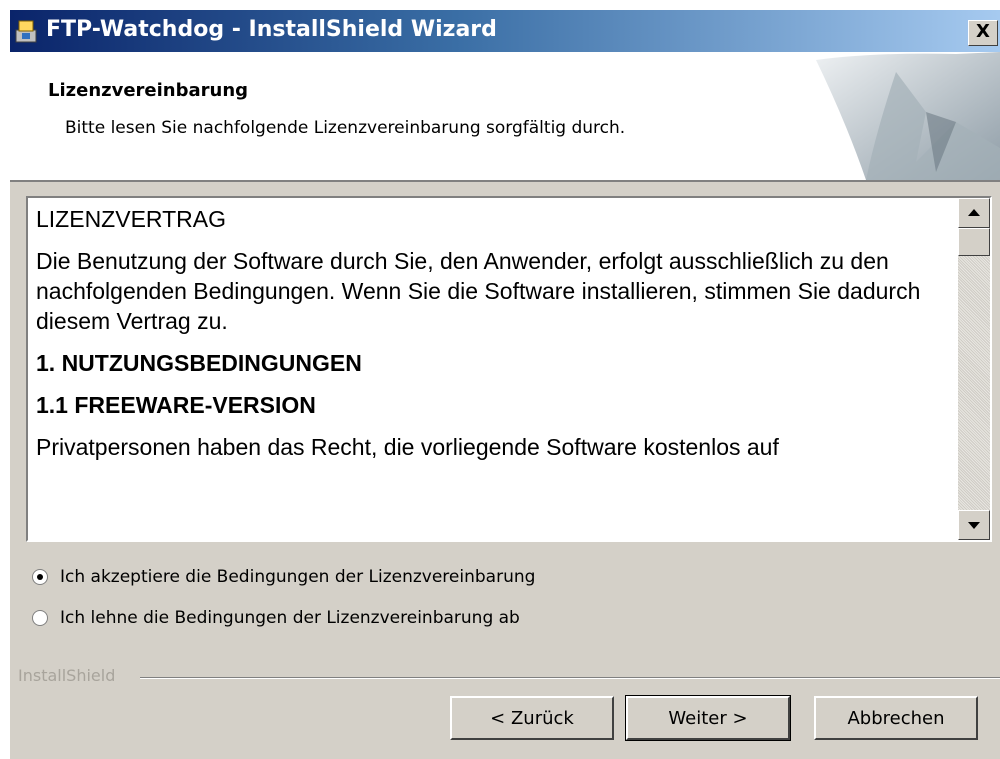 Image resolution: width=1000 pixels, height=759 pixels. What do you see at coordinates (40, 618) in the screenshot?
I see `decline-radio` at bounding box center [40, 618].